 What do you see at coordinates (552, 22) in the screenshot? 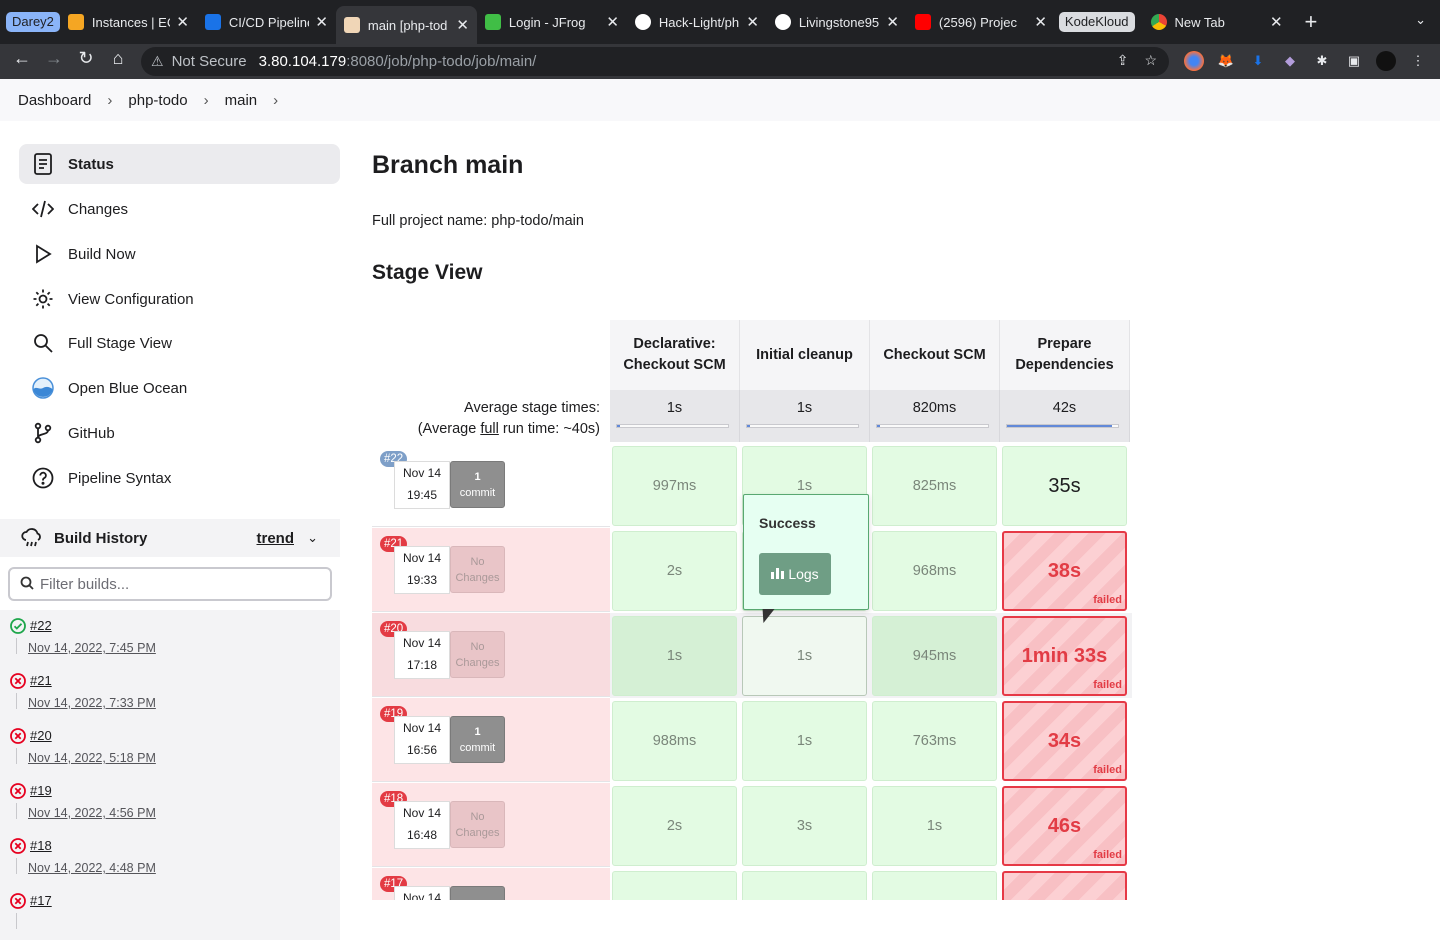
I see `browser-tab: Login - JFrog ✕` at bounding box center [552, 22].